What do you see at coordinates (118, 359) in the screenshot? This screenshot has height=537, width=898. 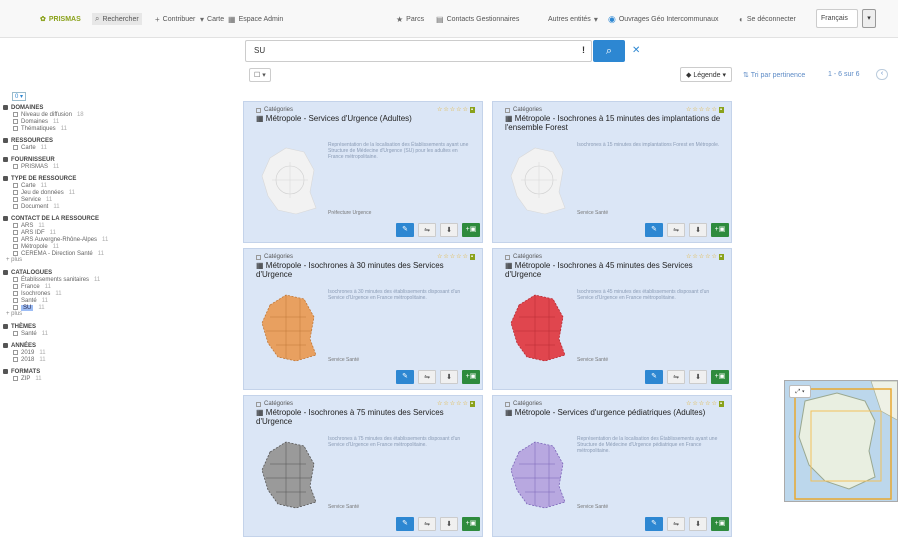 I see `facet-item: 2018 11` at bounding box center [118, 359].